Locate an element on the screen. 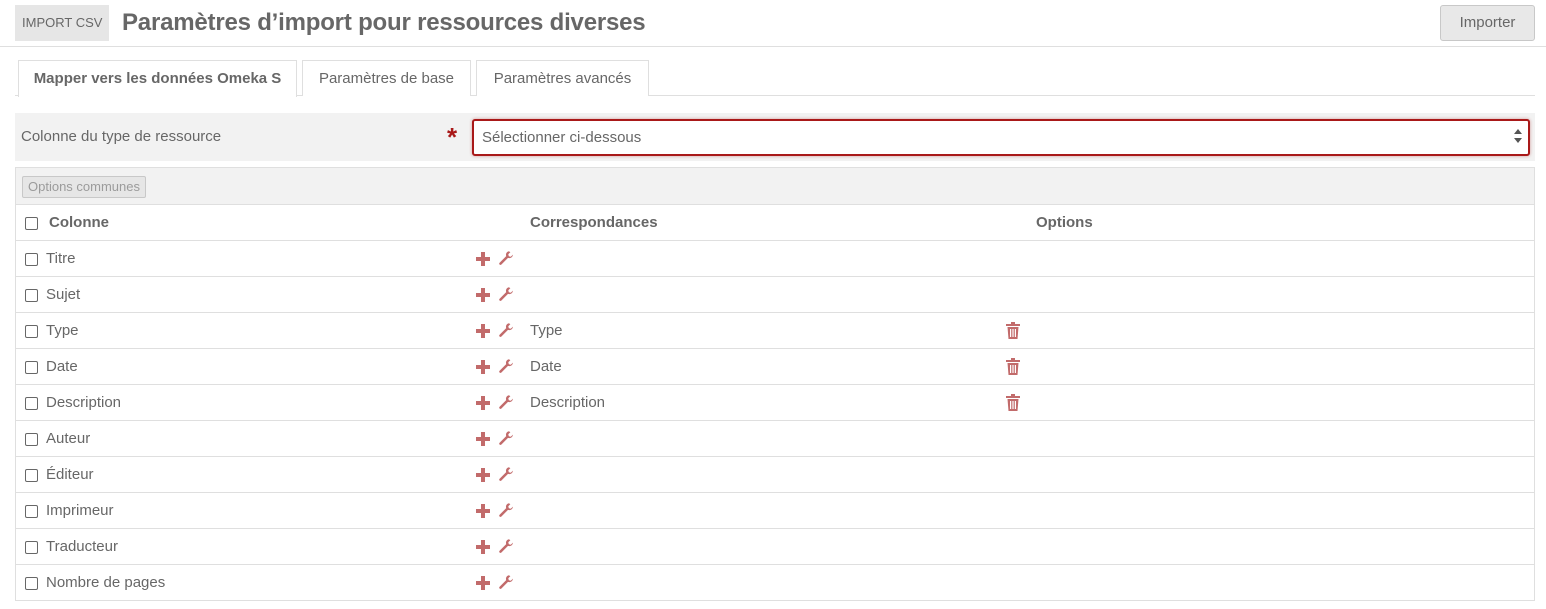  table-row: Date Date is located at coordinates (775, 367).